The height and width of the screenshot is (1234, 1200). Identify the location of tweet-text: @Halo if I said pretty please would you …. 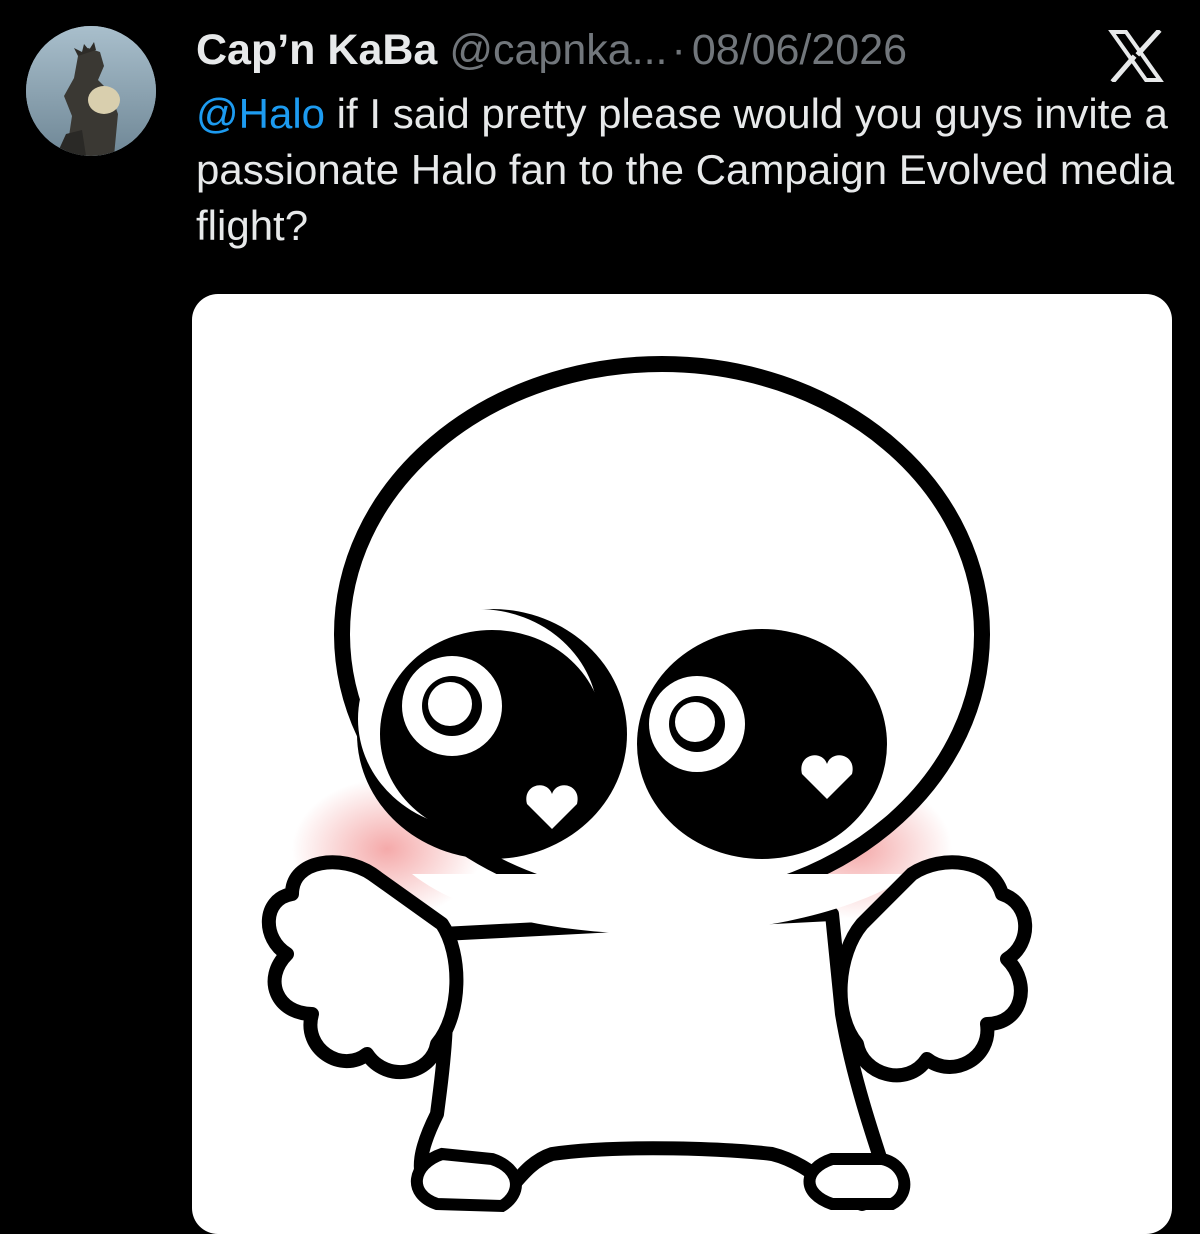
(686, 170).